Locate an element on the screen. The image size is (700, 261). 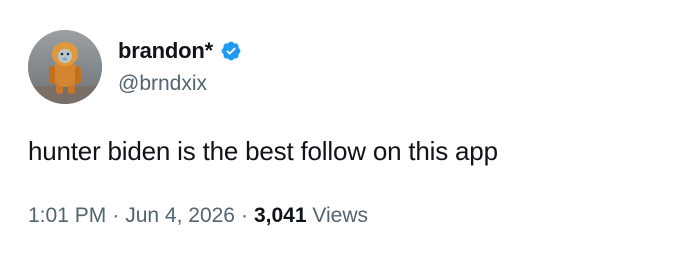
post-date: Jun 4, 2026 is located at coordinates (180, 215).